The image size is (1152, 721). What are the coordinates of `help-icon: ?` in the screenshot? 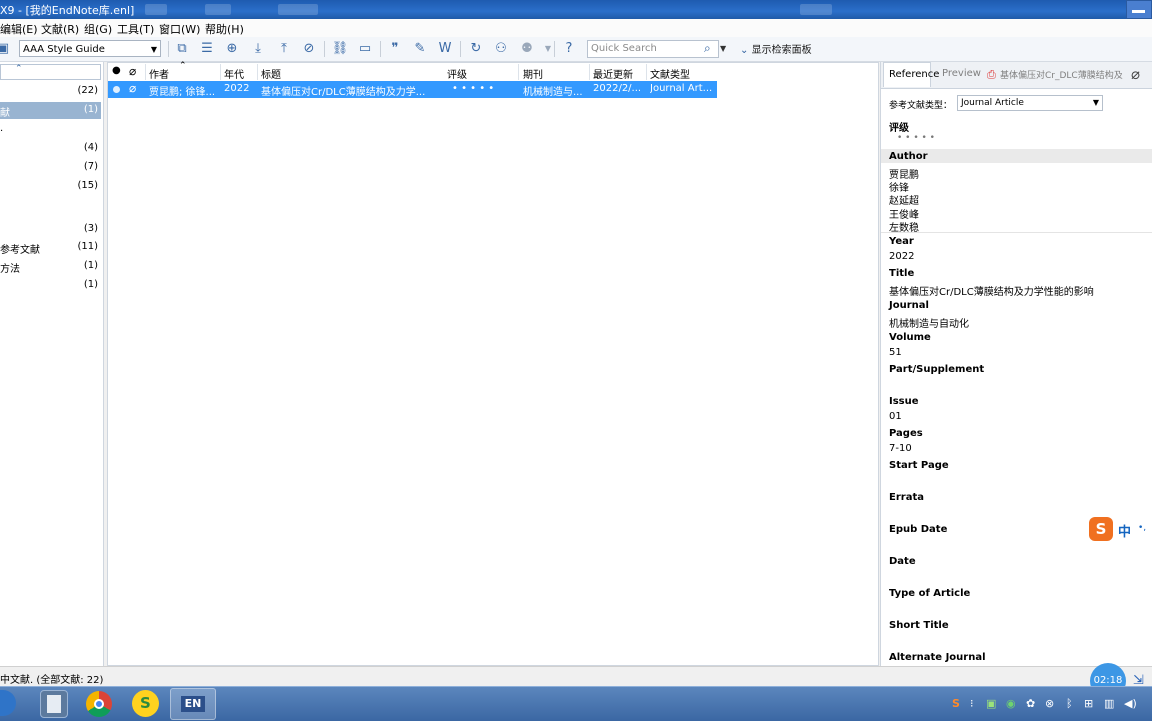 It's located at (569, 49).